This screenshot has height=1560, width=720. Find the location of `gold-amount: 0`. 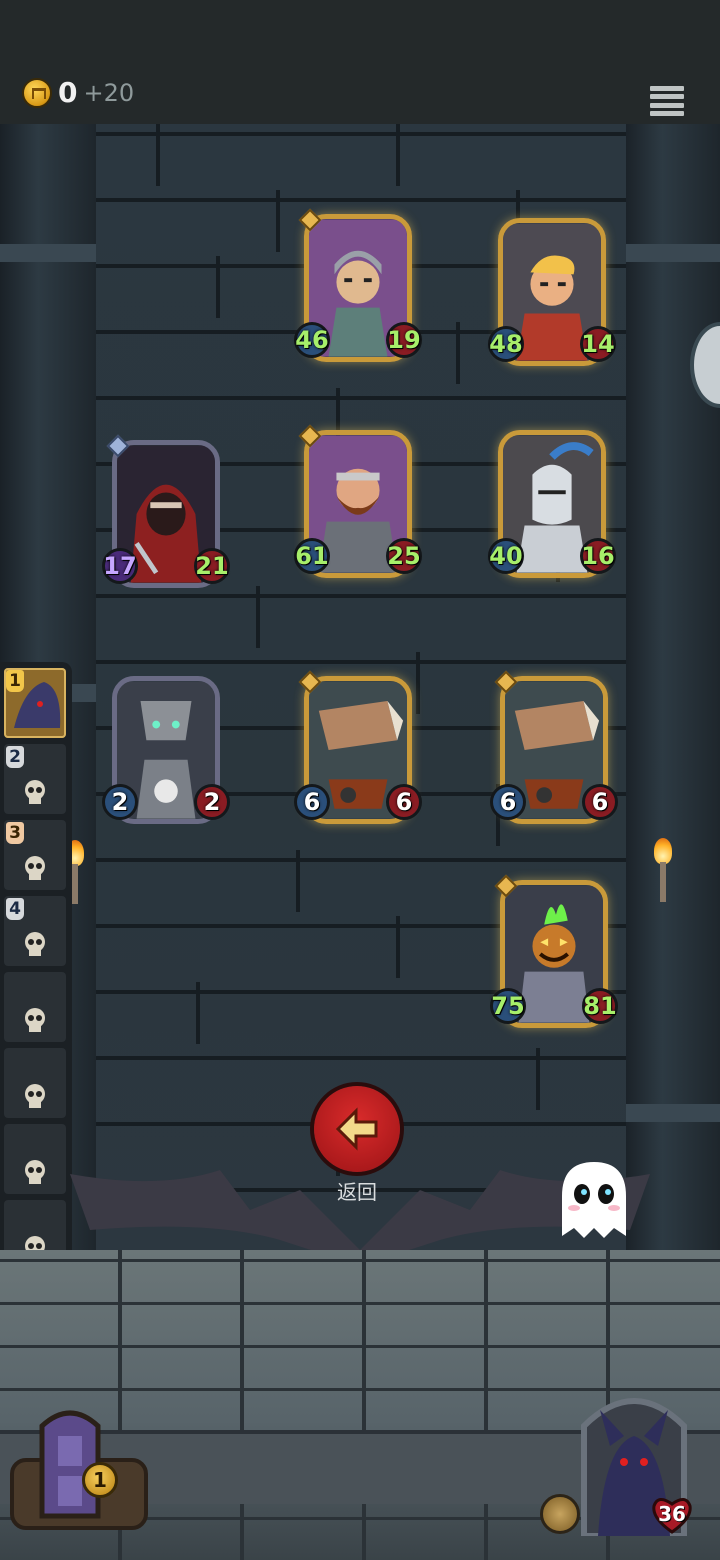

gold-amount: 0 is located at coordinates (68, 92).